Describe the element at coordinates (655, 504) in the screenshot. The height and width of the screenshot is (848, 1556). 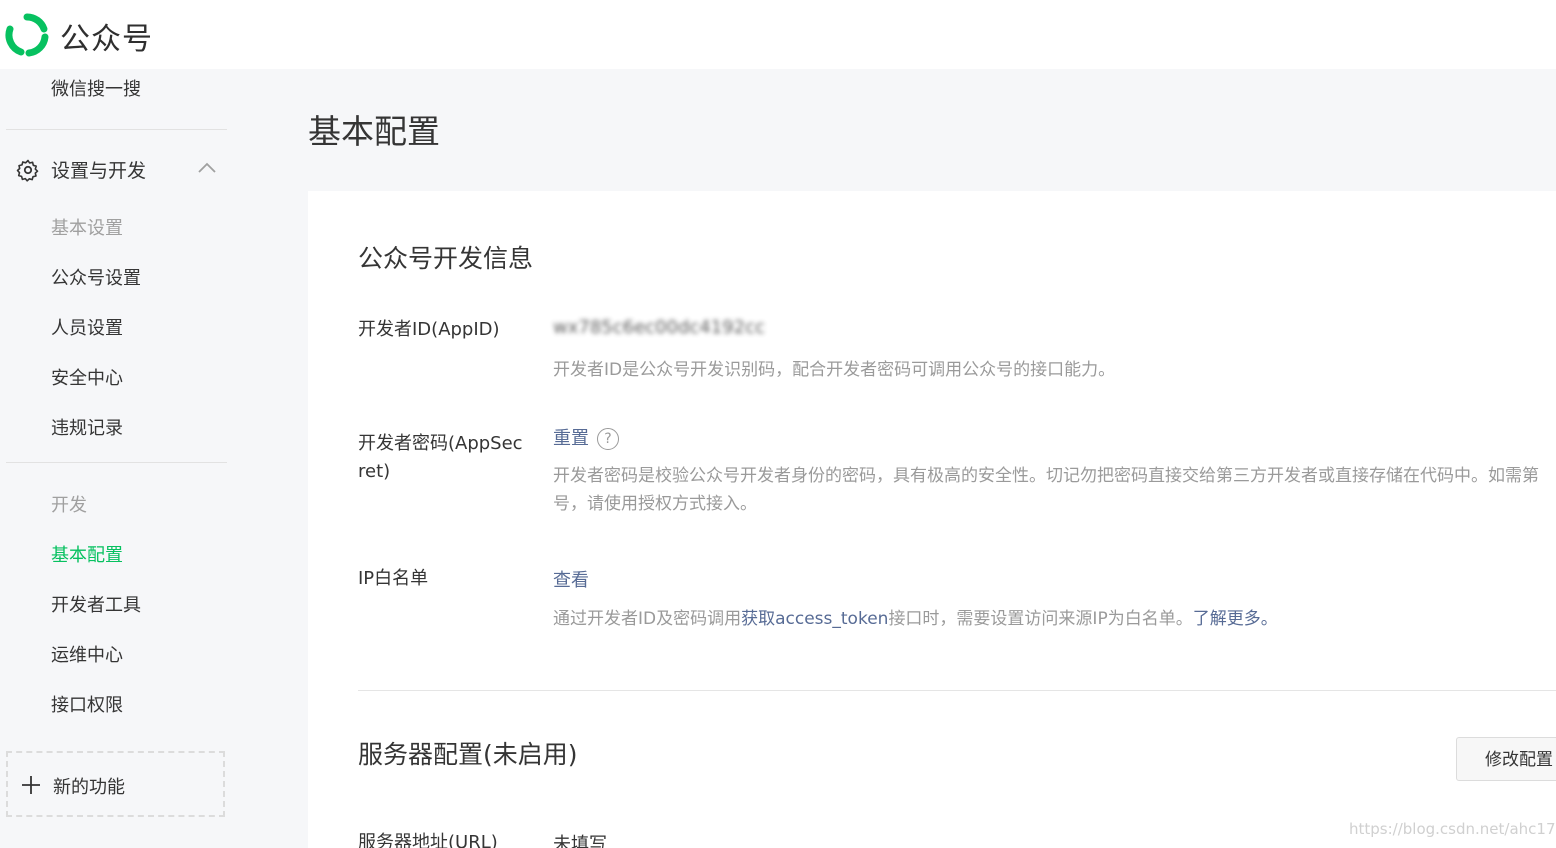
I see `appsecret-desc-line2: 号，请使用授权方式接入。` at that location.